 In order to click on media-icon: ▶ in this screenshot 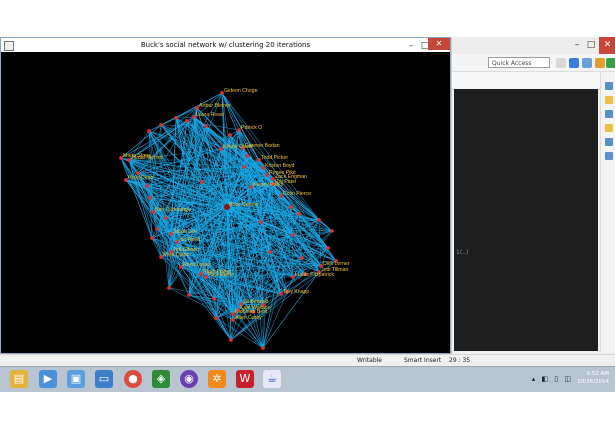, I will do `click(48, 379)`.